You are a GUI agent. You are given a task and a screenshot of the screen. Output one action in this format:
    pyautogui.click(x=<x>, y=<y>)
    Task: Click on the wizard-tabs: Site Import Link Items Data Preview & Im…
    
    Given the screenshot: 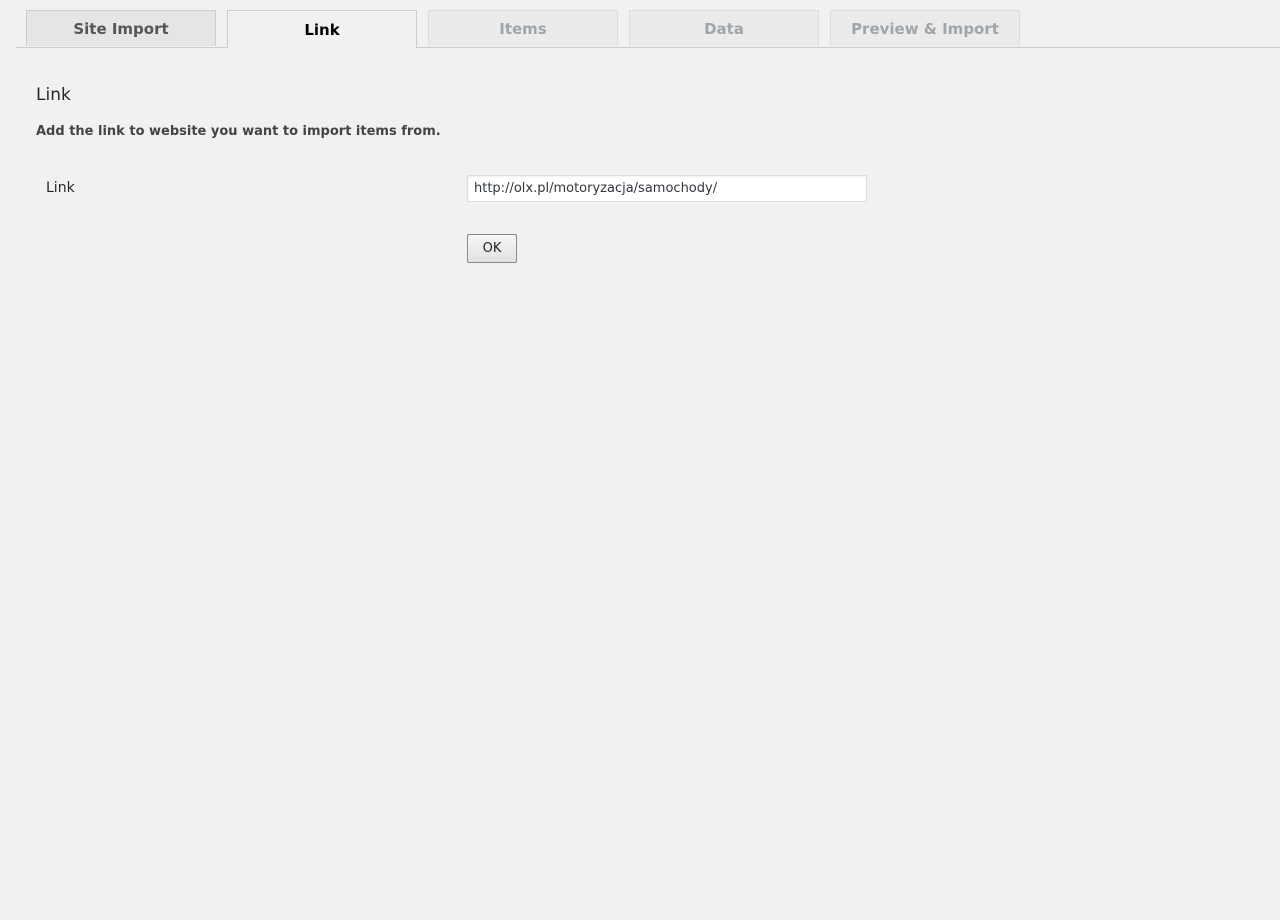 What is the action you would take?
    pyautogui.click(x=648, y=29)
    